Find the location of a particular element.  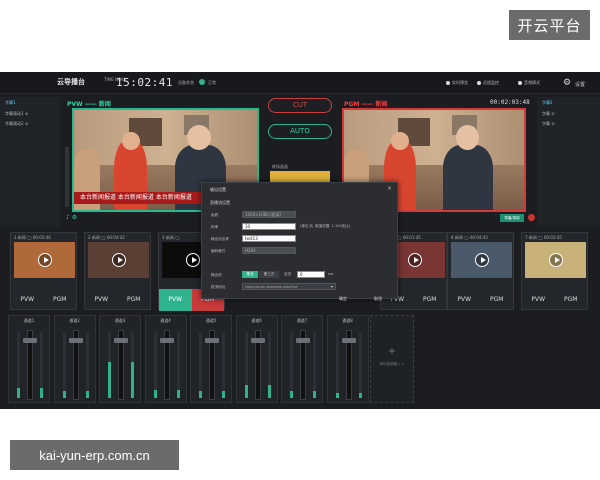

add-audio-input-button: + 添加音频输入 + is located at coordinates (392, 359).